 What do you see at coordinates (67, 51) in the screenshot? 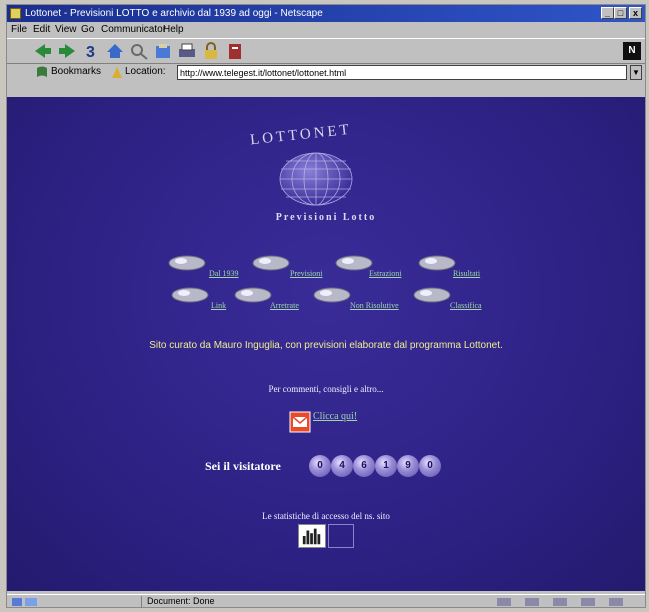
I see `forward-icon` at bounding box center [67, 51].